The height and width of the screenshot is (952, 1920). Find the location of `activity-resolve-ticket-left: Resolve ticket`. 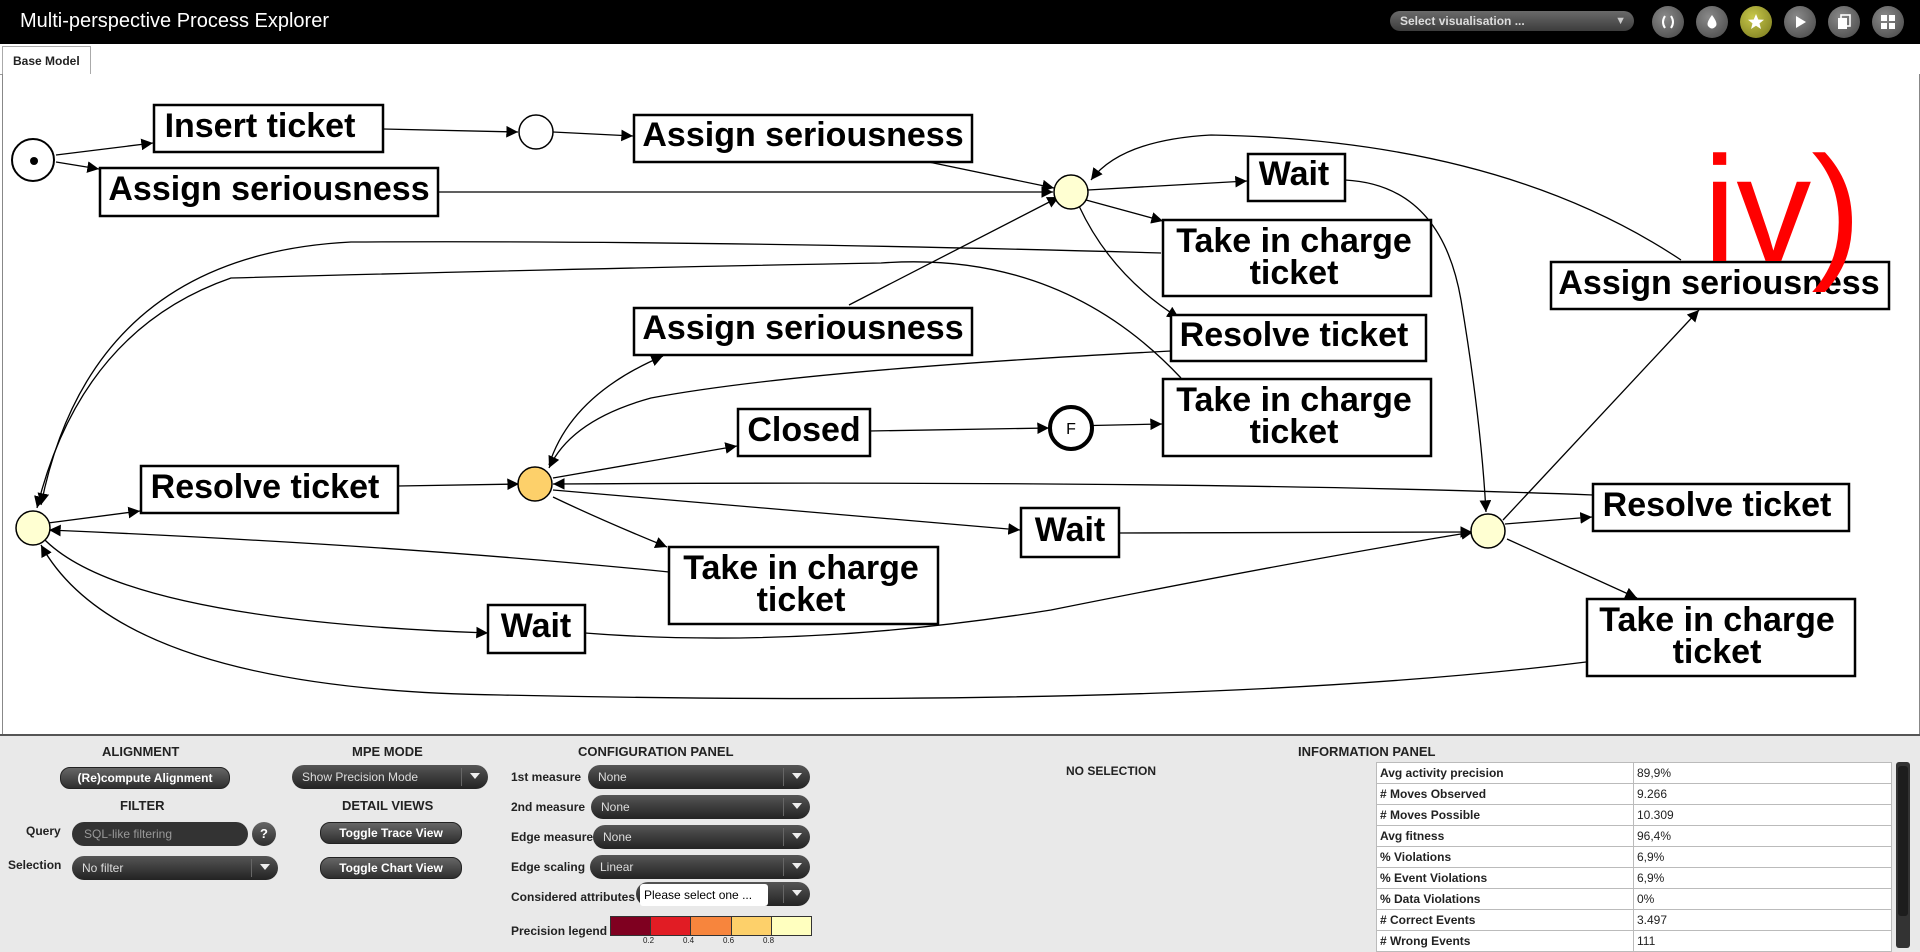

activity-resolve-ticket-left: Resolve ticket is located at coordinates (269, 489).